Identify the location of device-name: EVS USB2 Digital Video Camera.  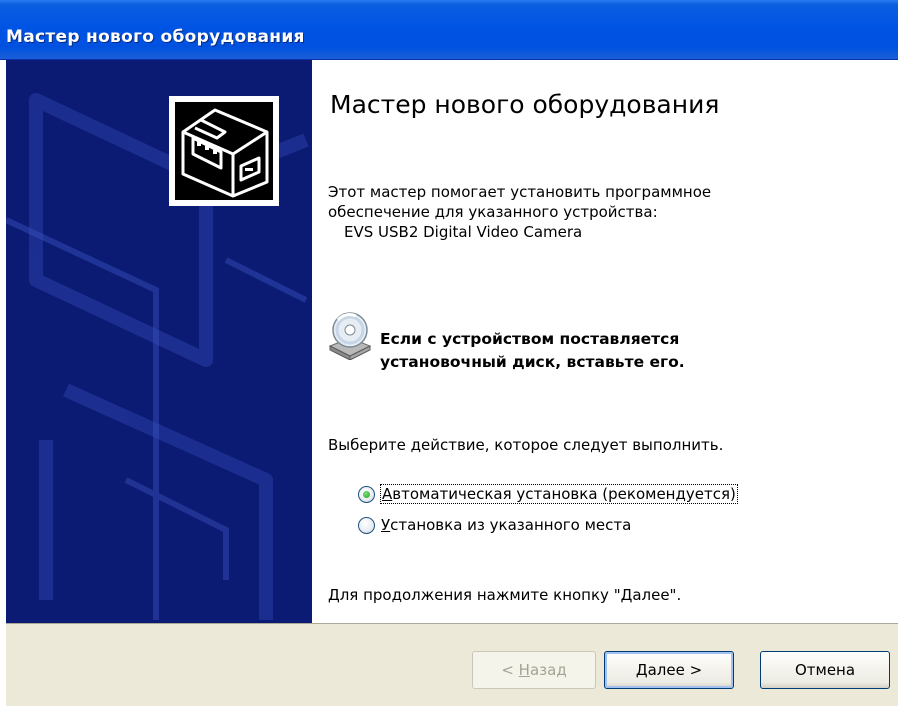
(463, 232).